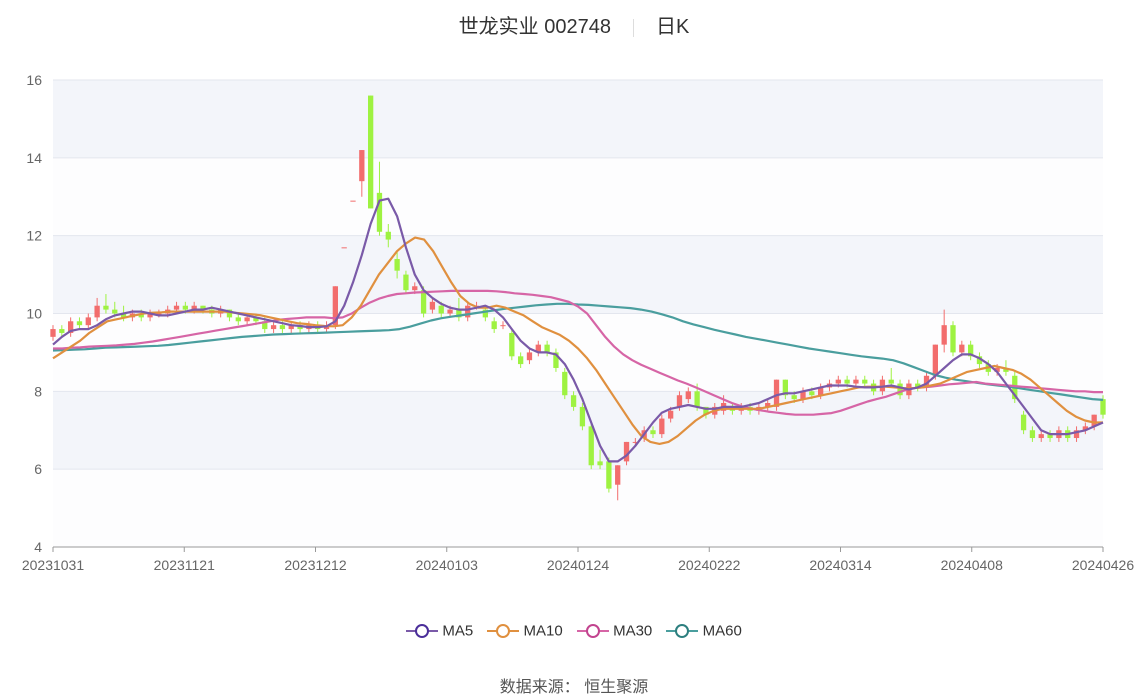  I want to click on ma5-legend-icon, so click(422, 631).